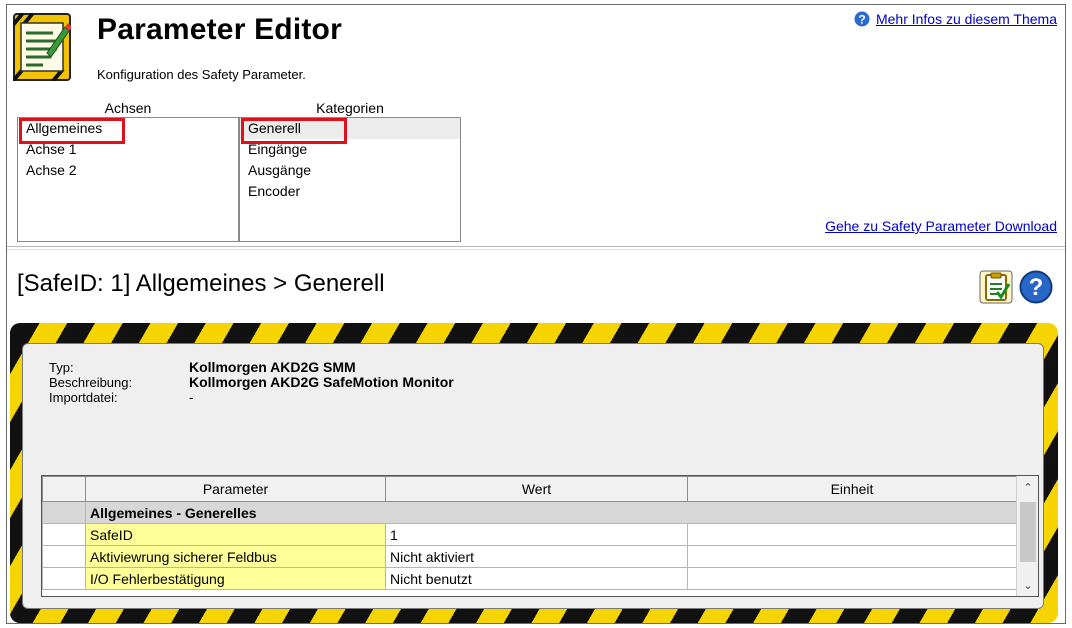 The image size is (1072, 628). Describe the element at coordinates (852, 489) in the screenshot. I see `column-header-einheit: Einheit` at that location.